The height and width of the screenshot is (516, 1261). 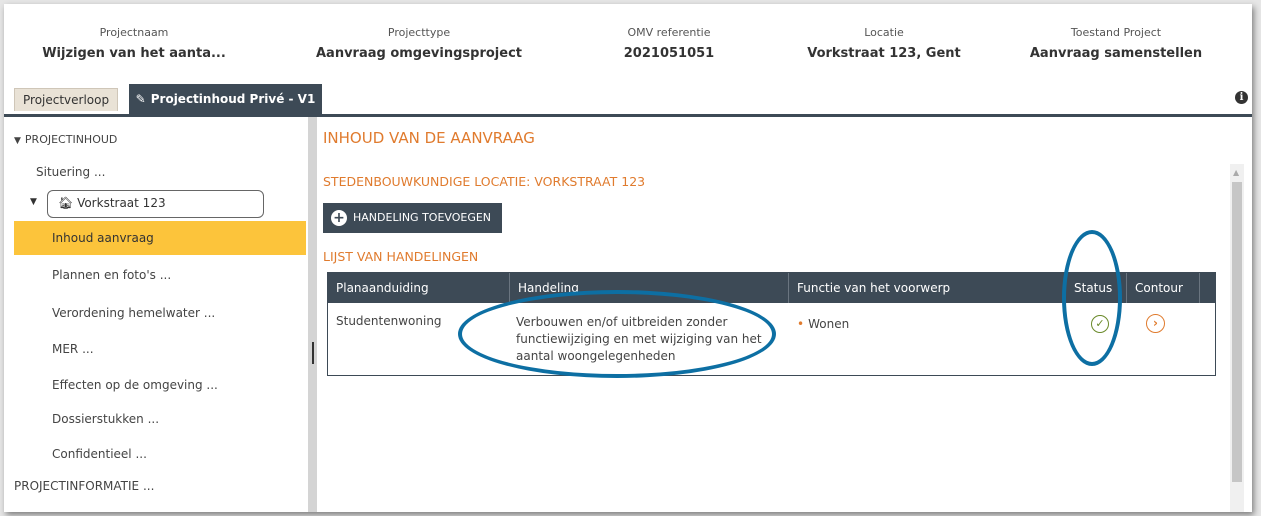 I want to click on col-planaanduiding: Planaanduiding, so click(x=419, y=288).